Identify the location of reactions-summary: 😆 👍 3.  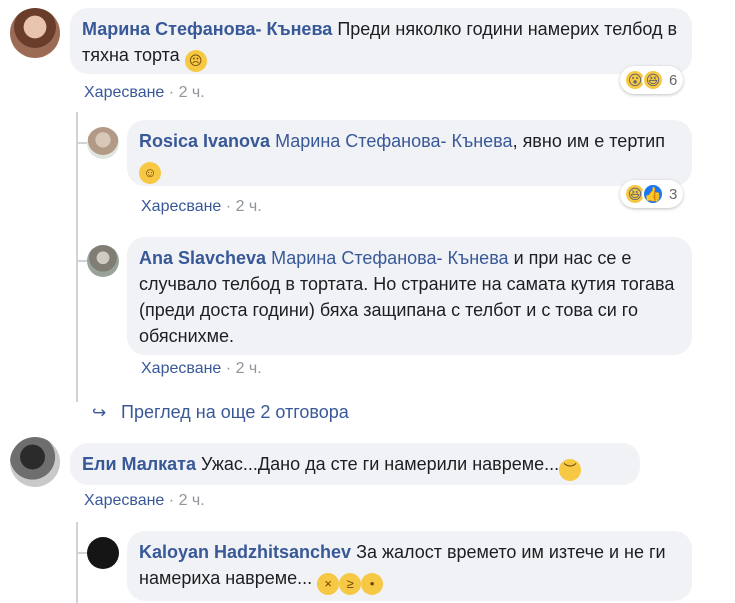
(652, 194).